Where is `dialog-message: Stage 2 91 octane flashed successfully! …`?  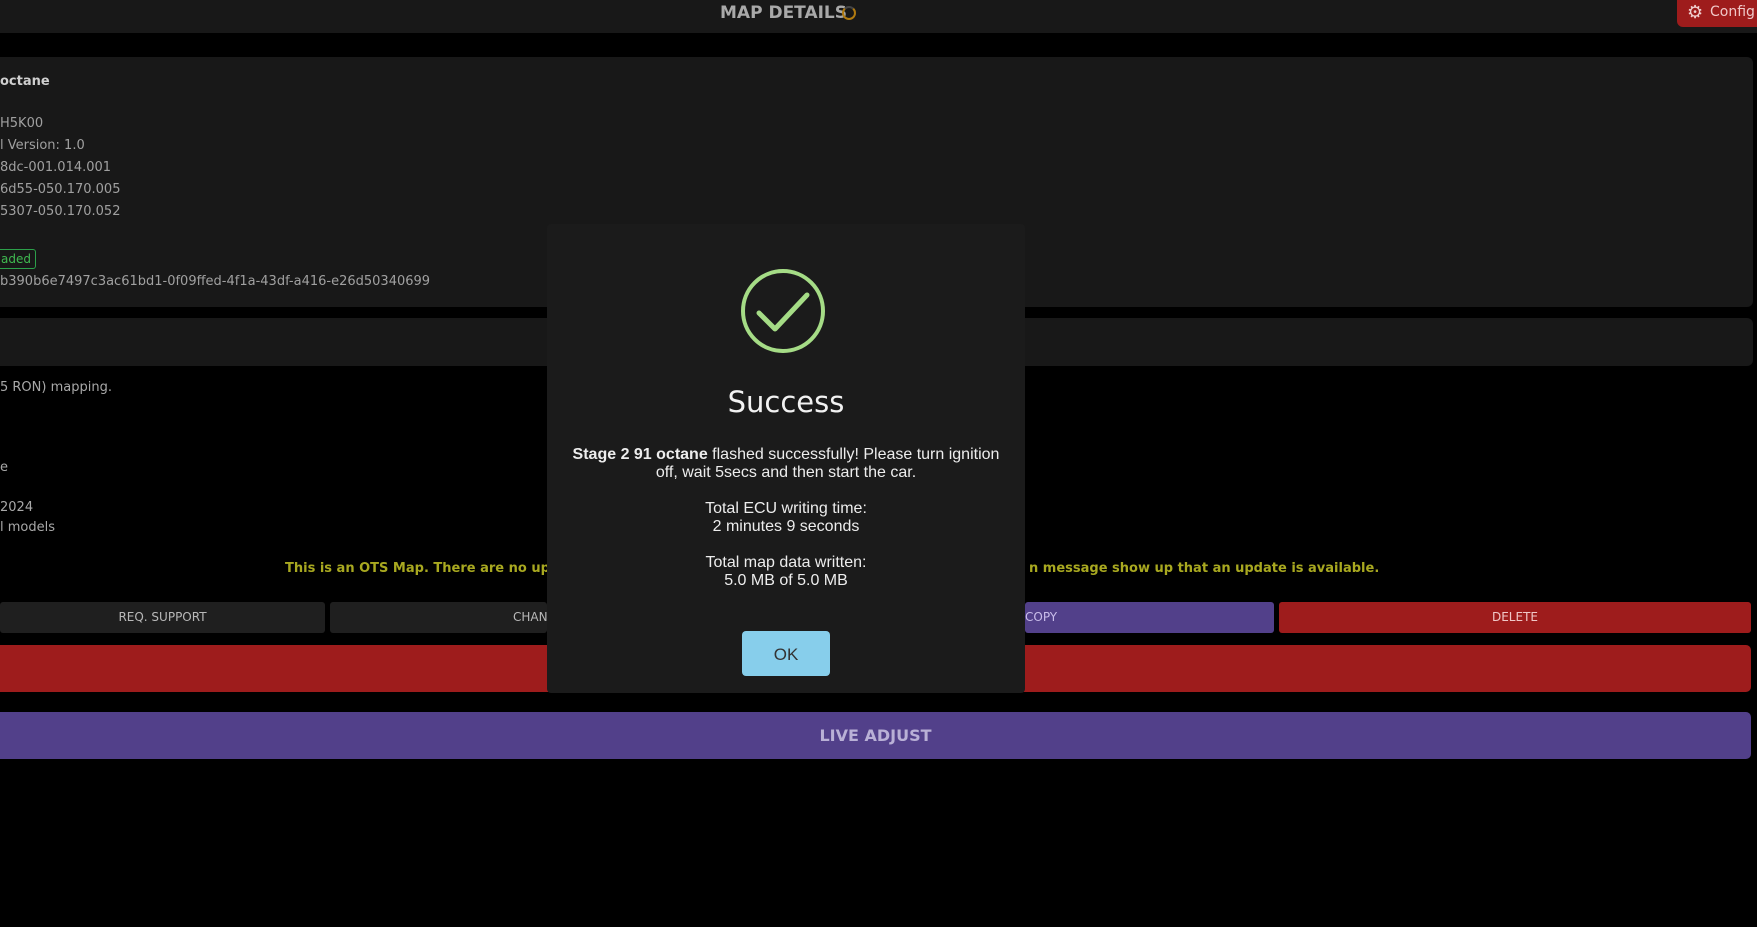 dialog-message: Stage 2 91 octane flashed successfully! … is located at coordinates (786, 464).